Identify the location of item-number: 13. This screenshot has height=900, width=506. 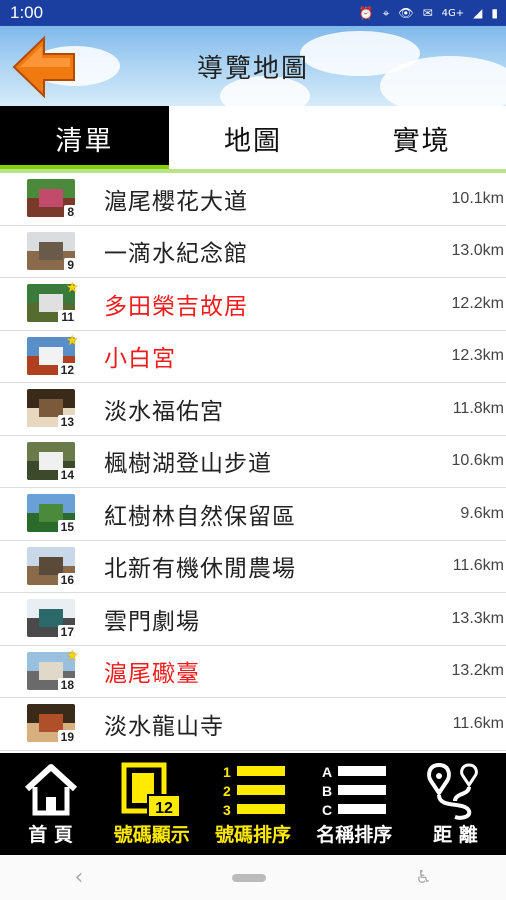
(66, 421).